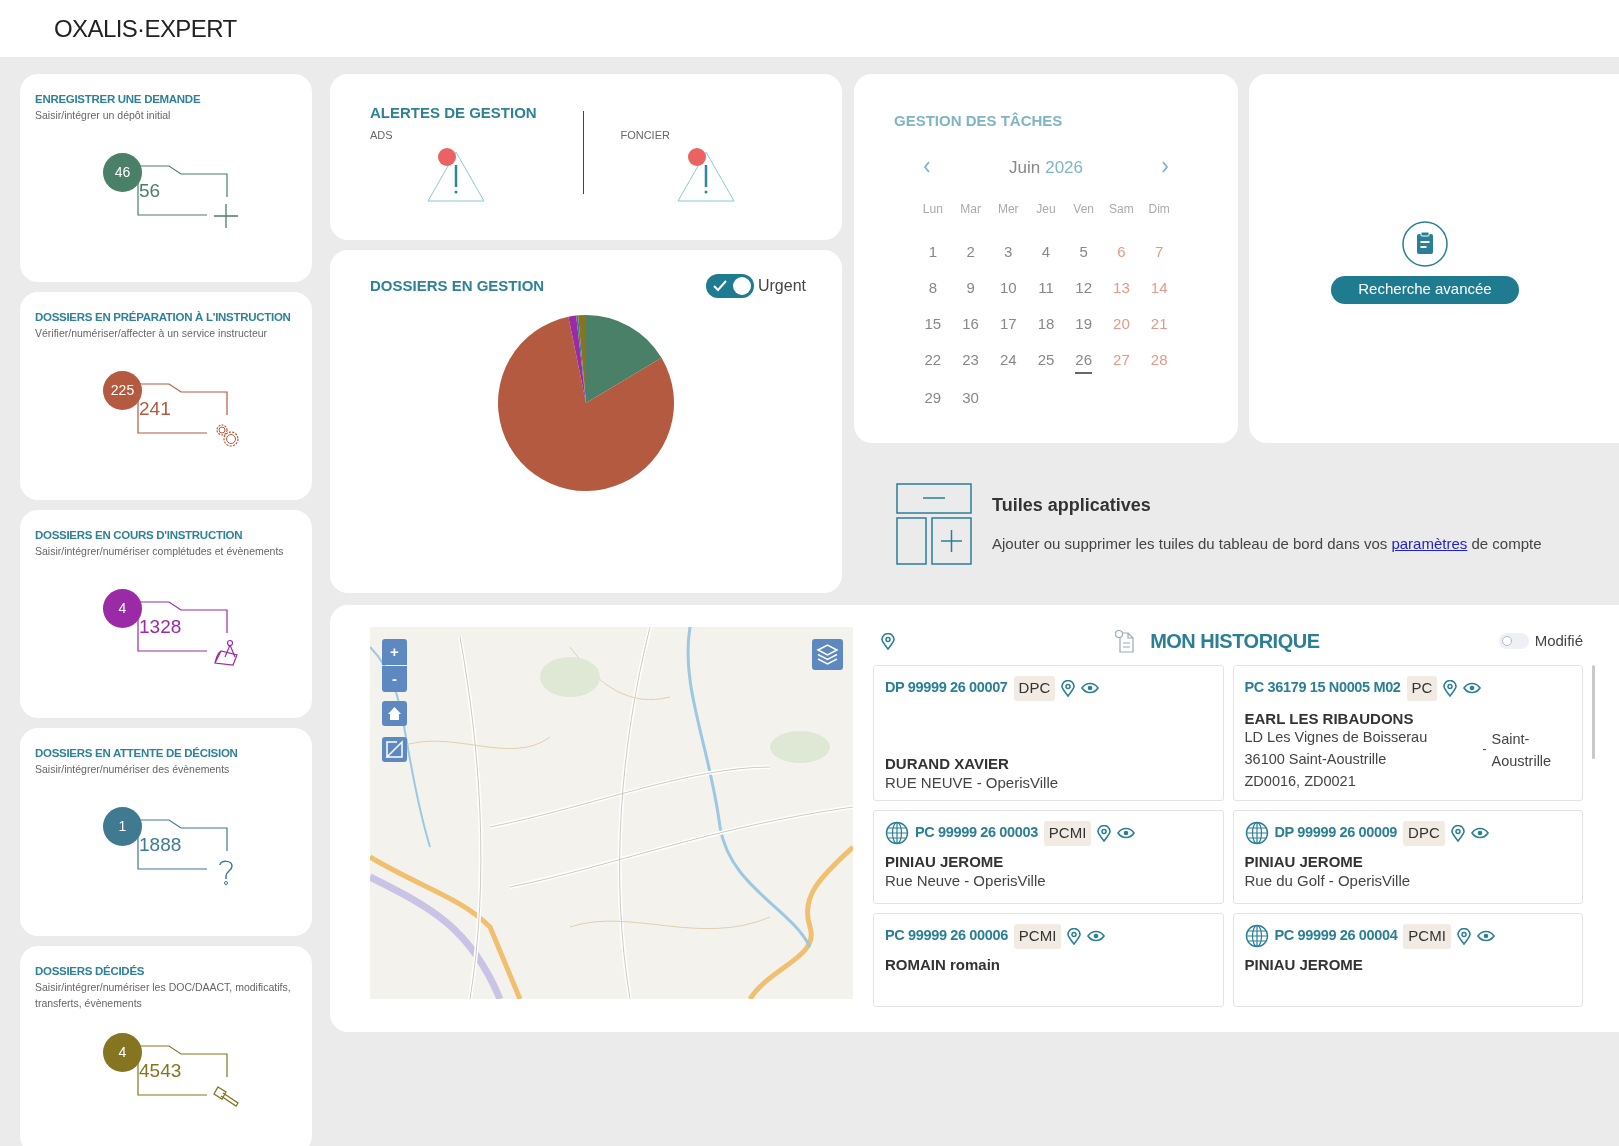 The height and width of the screenshot is (1146, 1619). Describe the element at coordinates (1336, 833) in the screenshot. I see `file-number: DP 99999 26 00009` at that location.